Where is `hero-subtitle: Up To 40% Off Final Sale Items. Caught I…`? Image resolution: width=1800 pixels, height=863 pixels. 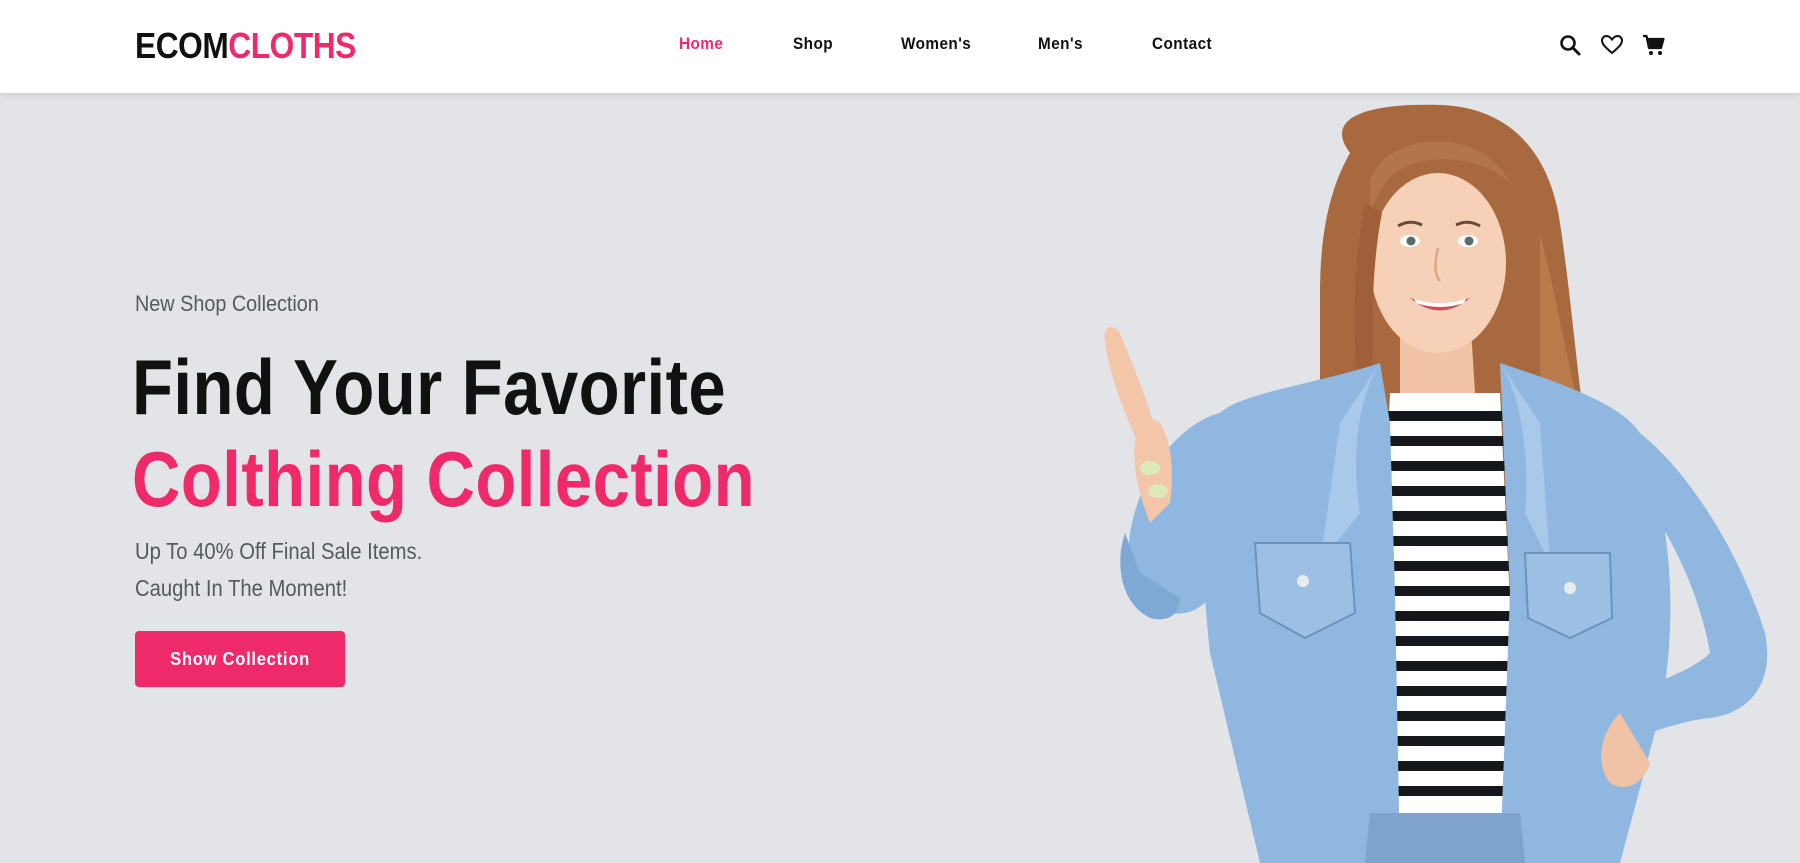
hero-subtitle: Up To 40% Off Final Sale Items. Caught I… is located at coordinates (278, 570).